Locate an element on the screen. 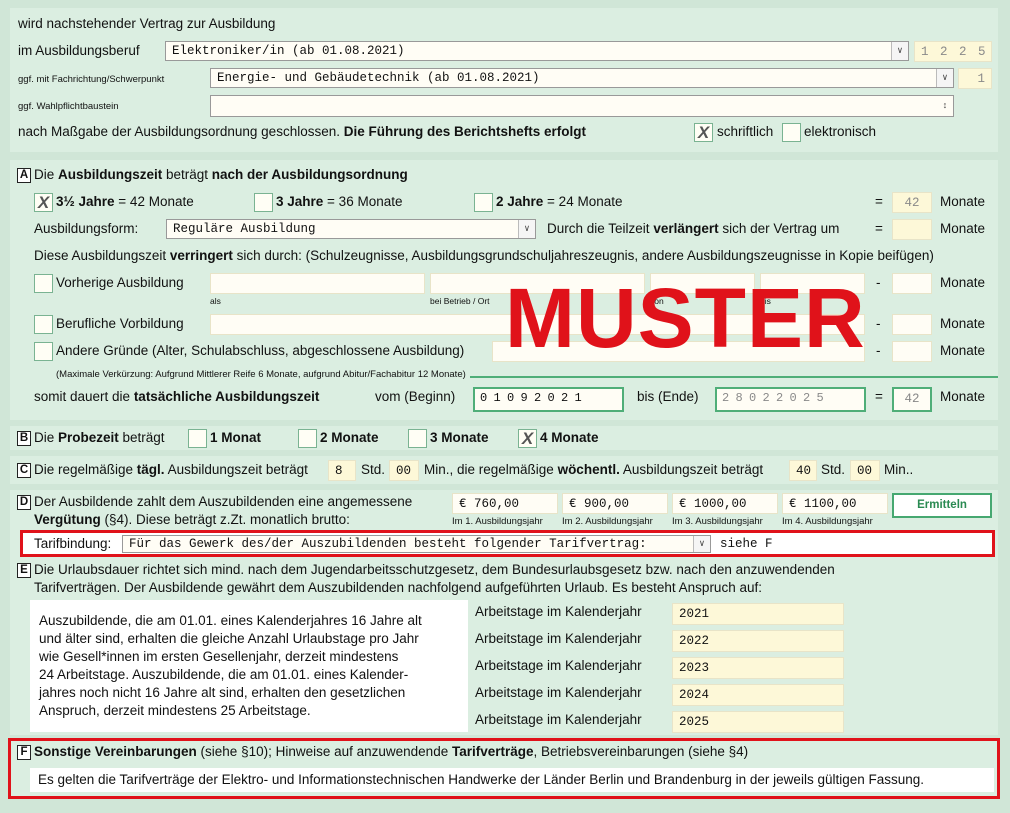 The image size is (1010, 813). probezeit-3-label: 3 Monate is located at coordinates (459, 437).